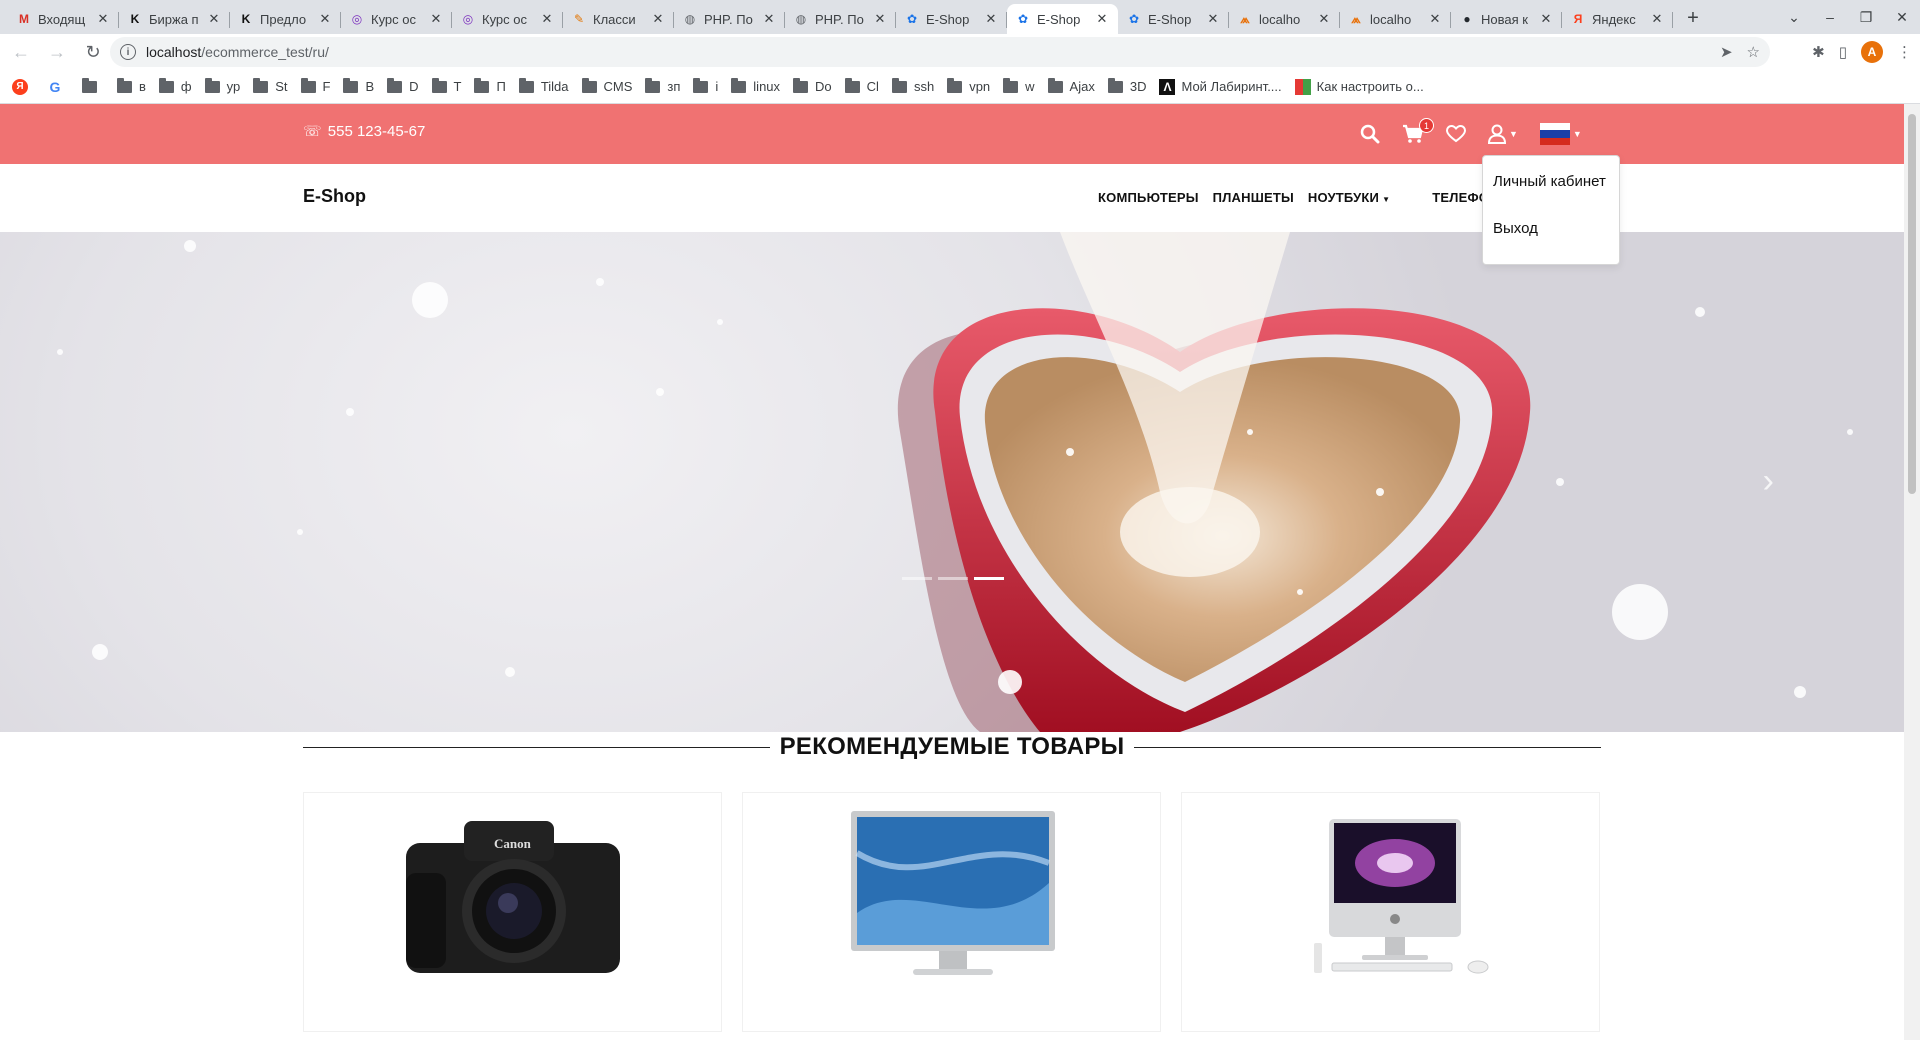 The width and height of the screenshot is (1920, 1040). I want to click on bookmark-item: linux, so click(755, 85).